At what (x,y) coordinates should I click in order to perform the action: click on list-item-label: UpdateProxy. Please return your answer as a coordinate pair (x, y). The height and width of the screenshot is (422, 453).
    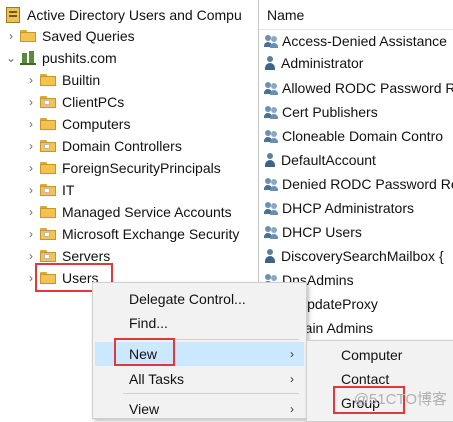
    Looking at the image, I should click on (337, 304).